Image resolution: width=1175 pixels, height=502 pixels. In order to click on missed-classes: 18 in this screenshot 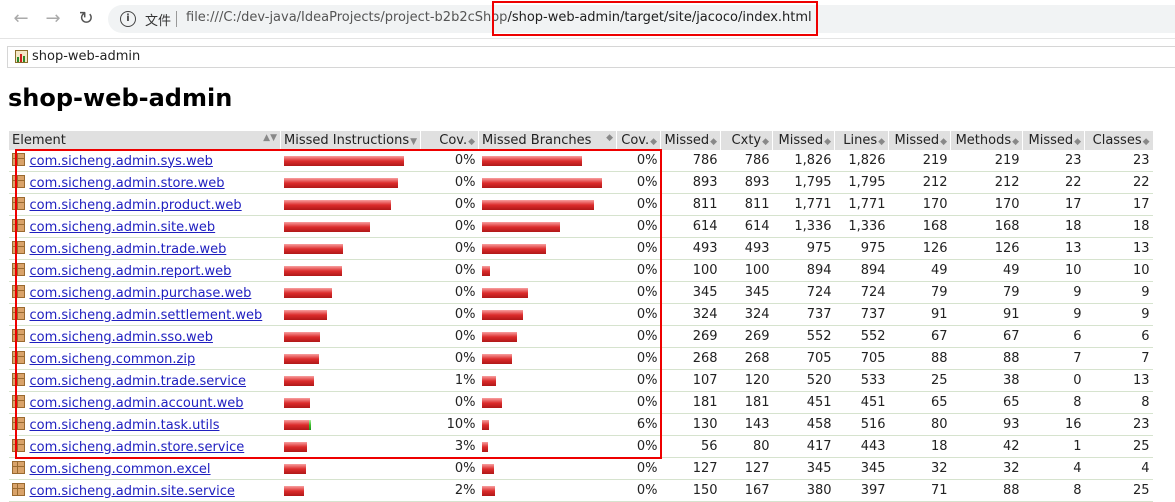, I will do `click(1053, 226)`.